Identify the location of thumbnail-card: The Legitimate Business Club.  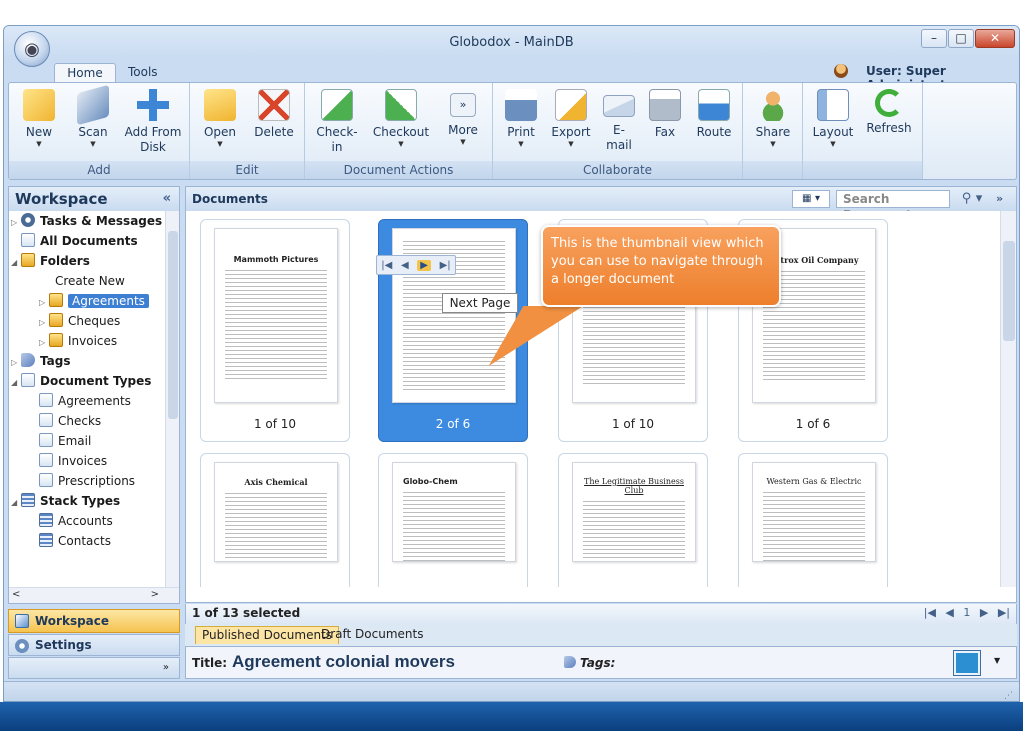
(633, 520).